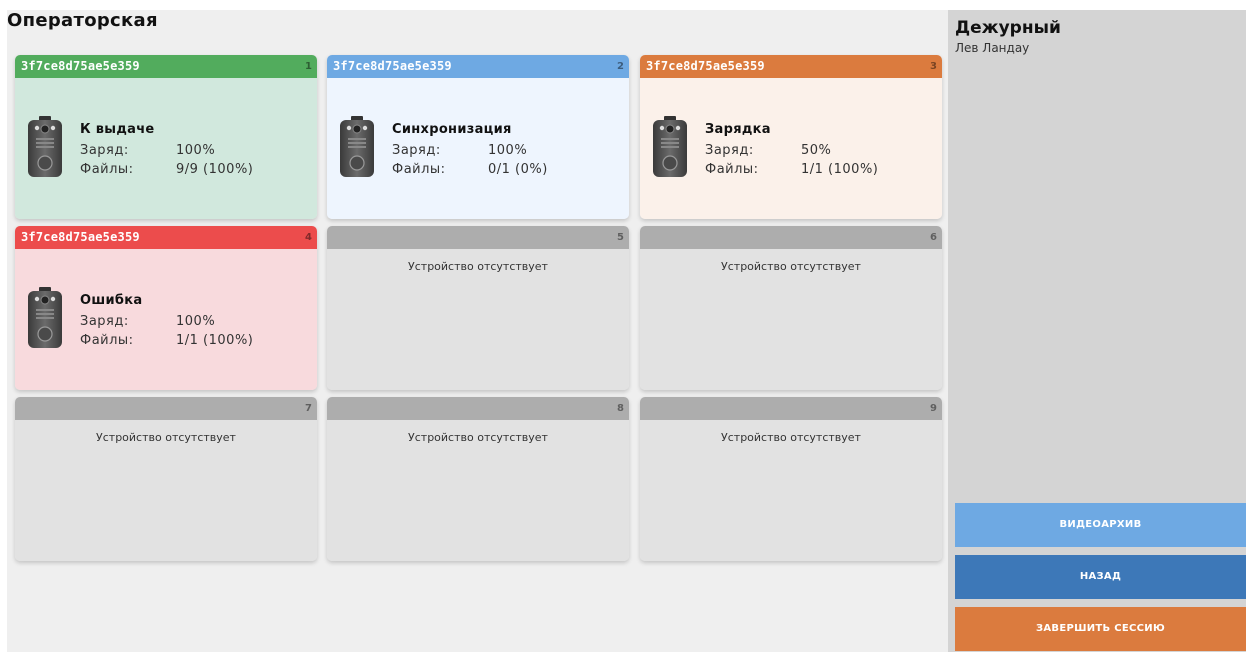 The image size is (1246, 652). I want to click on device-info: Синхронизация Заряд: 100% Файлы: 0/1 (0%), so click(470, 150).